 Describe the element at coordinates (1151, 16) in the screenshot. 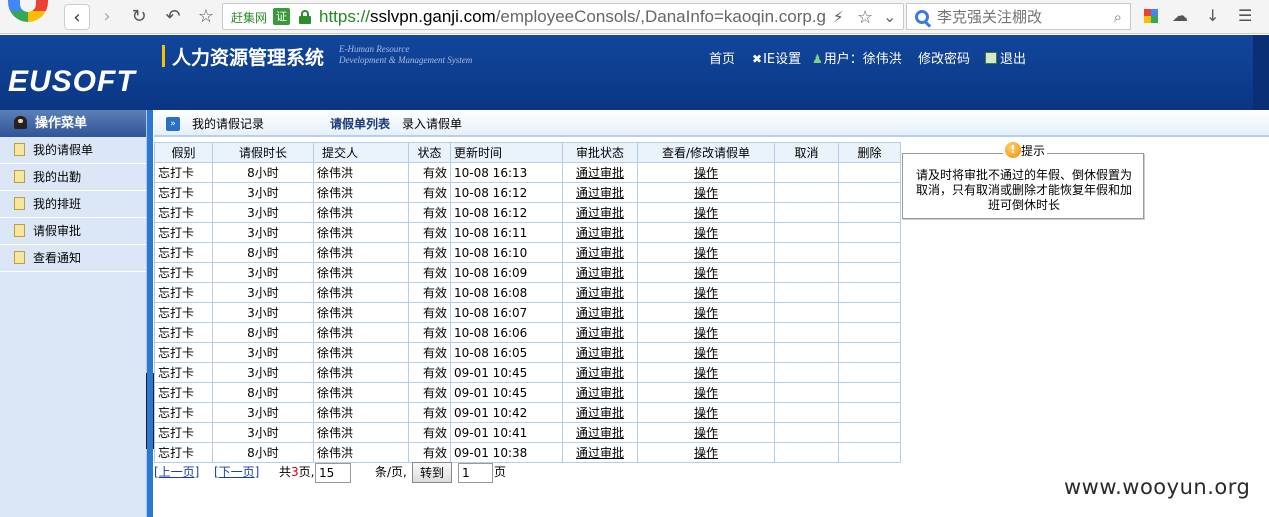

I see `apps-icon` at that location.